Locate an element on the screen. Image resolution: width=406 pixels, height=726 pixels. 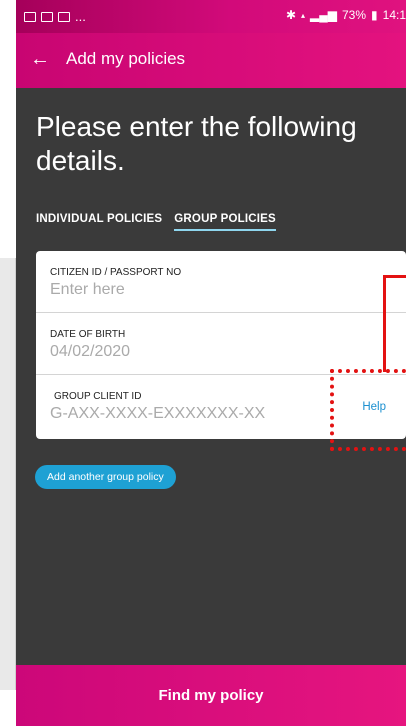
group-client-id-label: GROUP CLIENT ID is located at coordinates (98, 396).